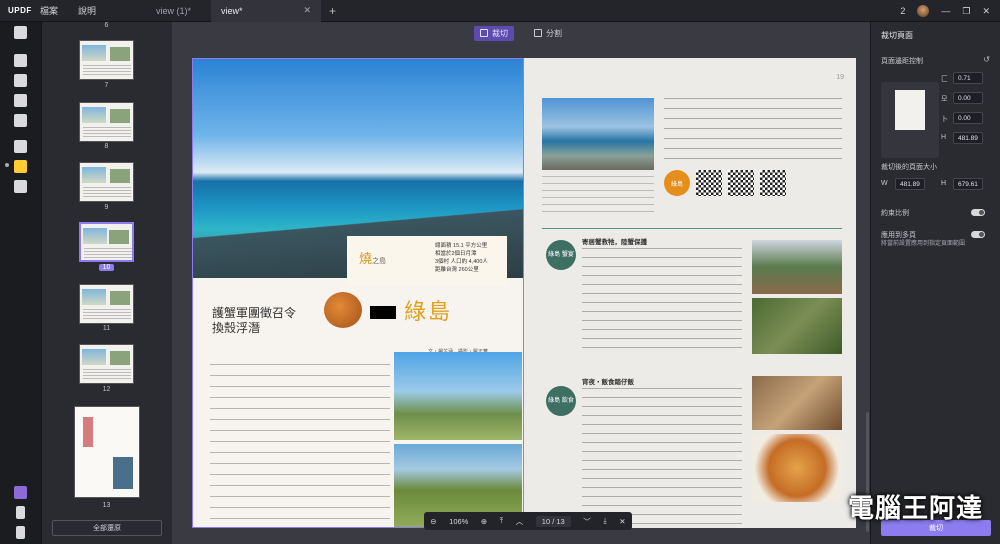 The image size is (1000, 544). What do you see at coordinates (968, 78) in the screenshot?
I see `margin-left-field: 0.71` at bounding box center [968, 78].